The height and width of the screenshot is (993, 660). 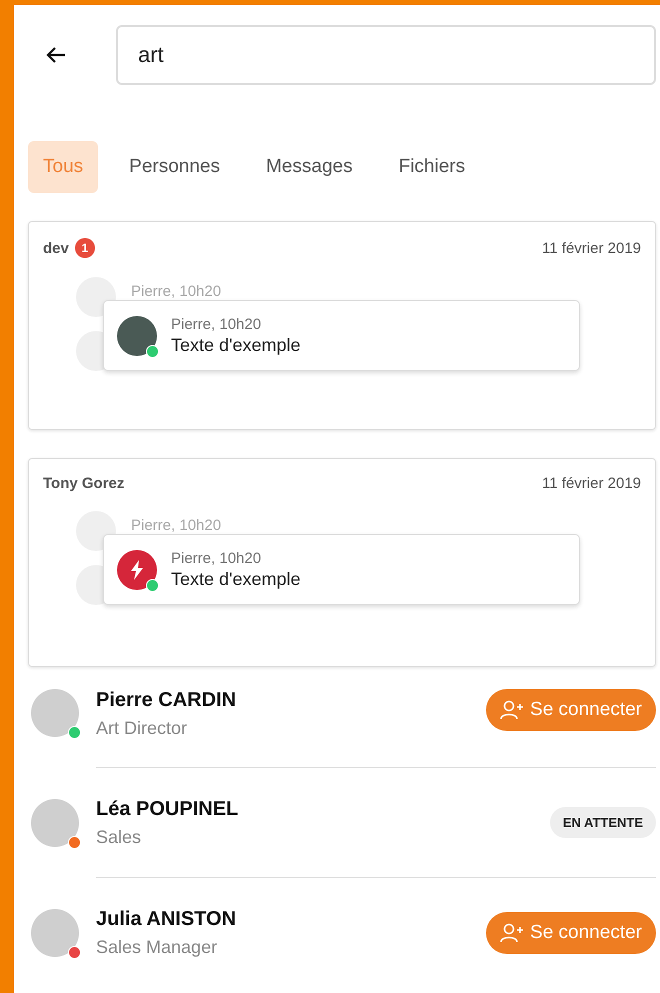 I want to click on conversation-title: Tony Gorez, so click(x=83, y=483).